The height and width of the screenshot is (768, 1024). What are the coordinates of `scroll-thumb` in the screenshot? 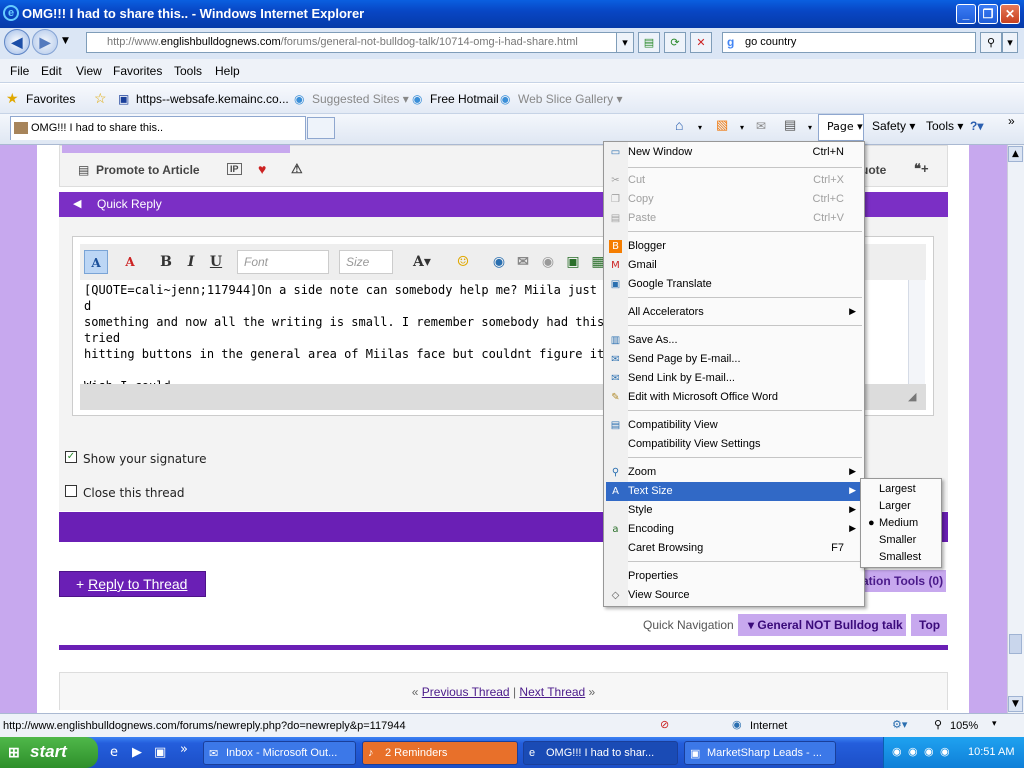 It's located at (1015, 644).